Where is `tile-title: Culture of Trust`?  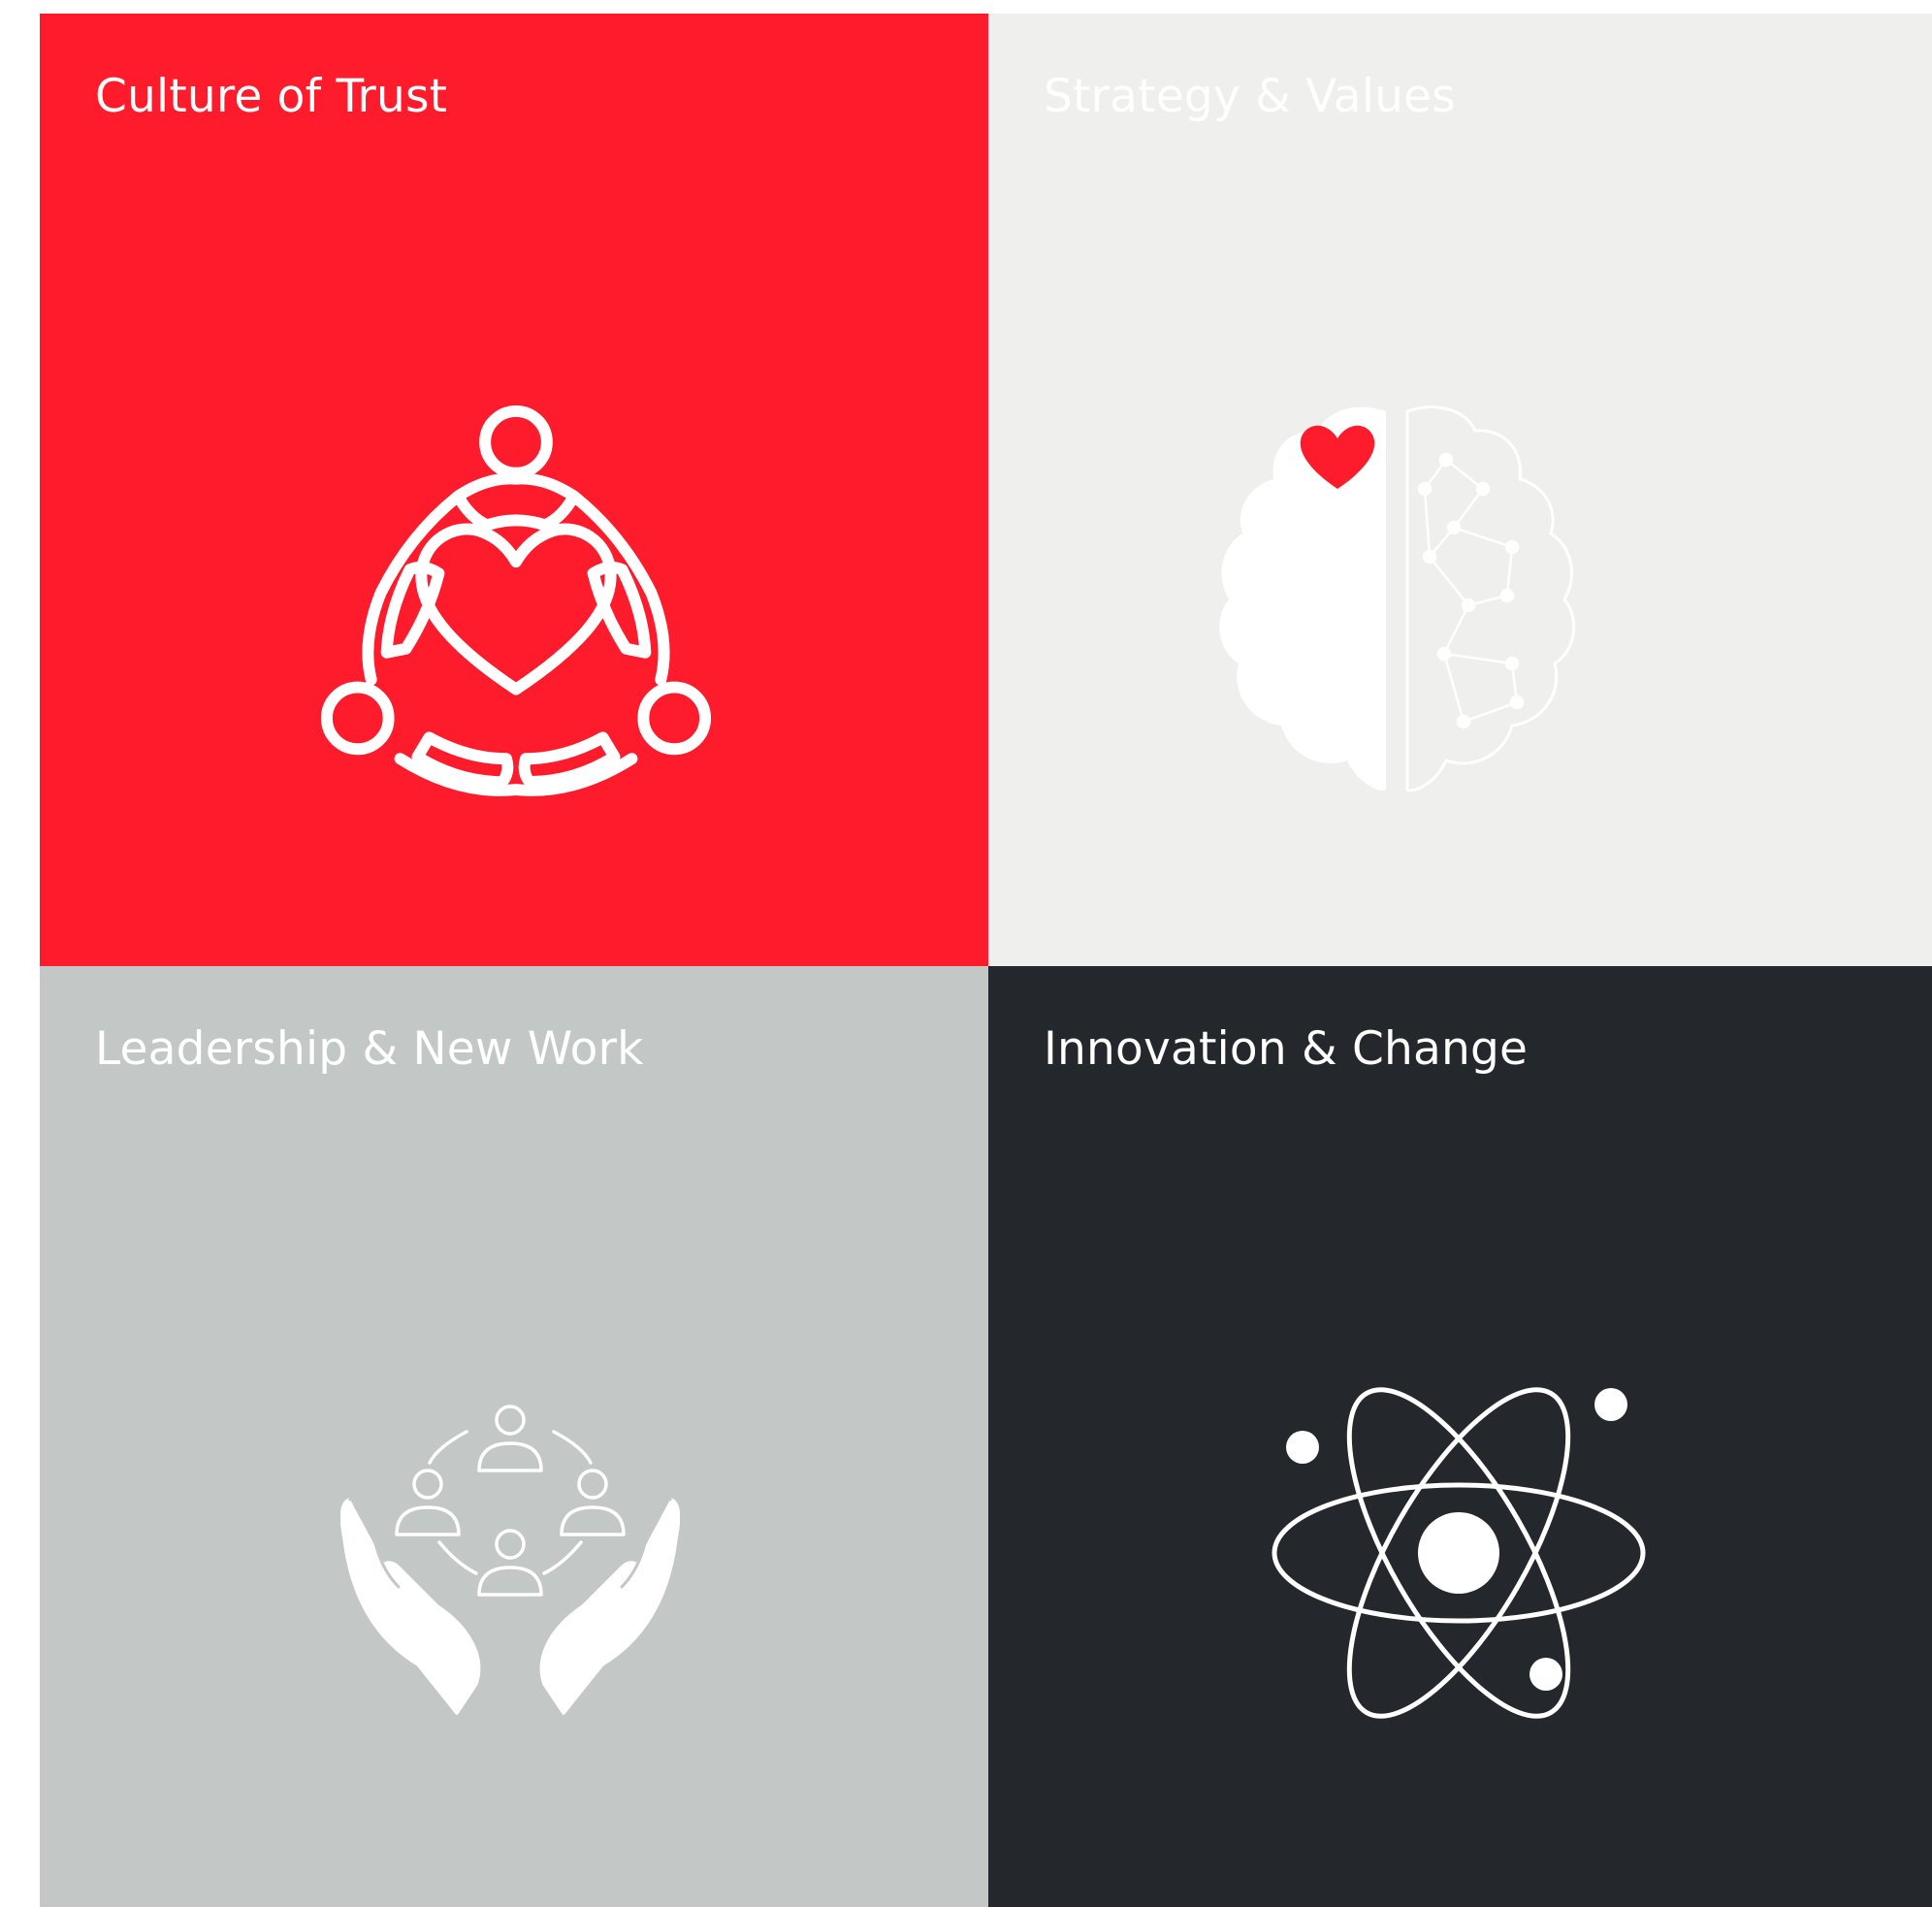
tile-title: Culture of Trust is located at coordinates (271, 96).